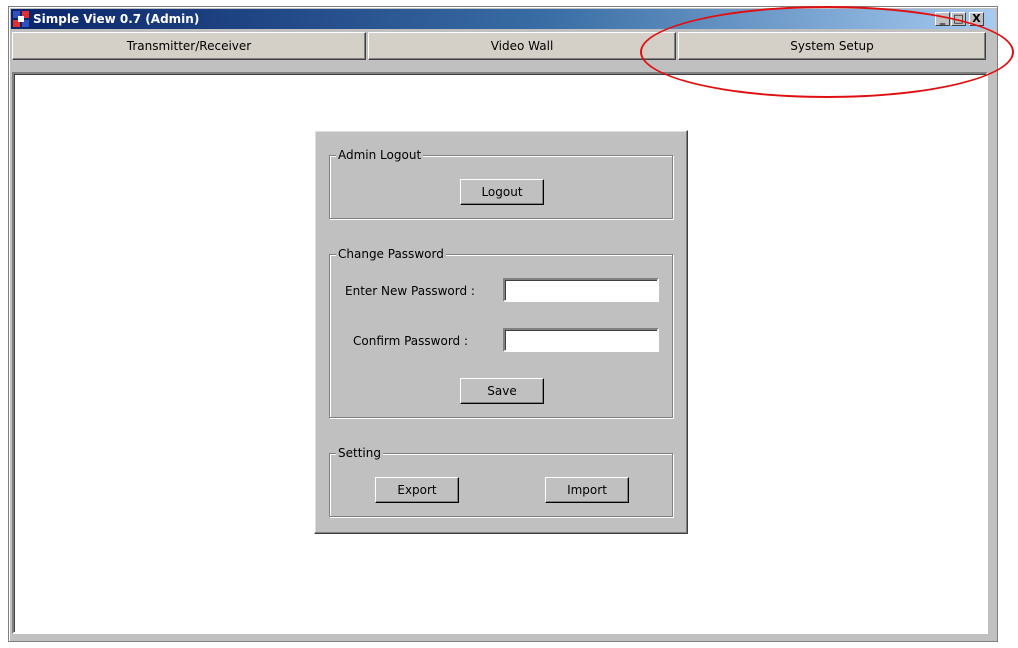  I want to click on setting-group: Setting Export Import, so click(501, 481).